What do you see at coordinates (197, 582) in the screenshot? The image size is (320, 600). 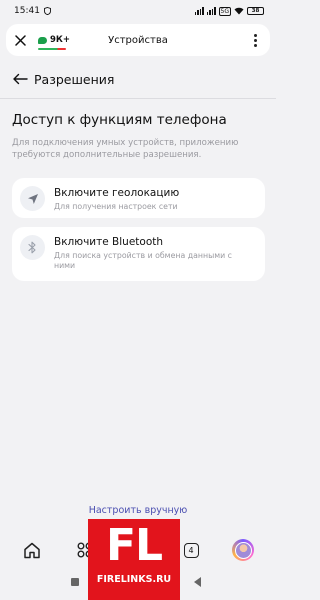 I see `system-back-icon` at bounding box center [197, 582].